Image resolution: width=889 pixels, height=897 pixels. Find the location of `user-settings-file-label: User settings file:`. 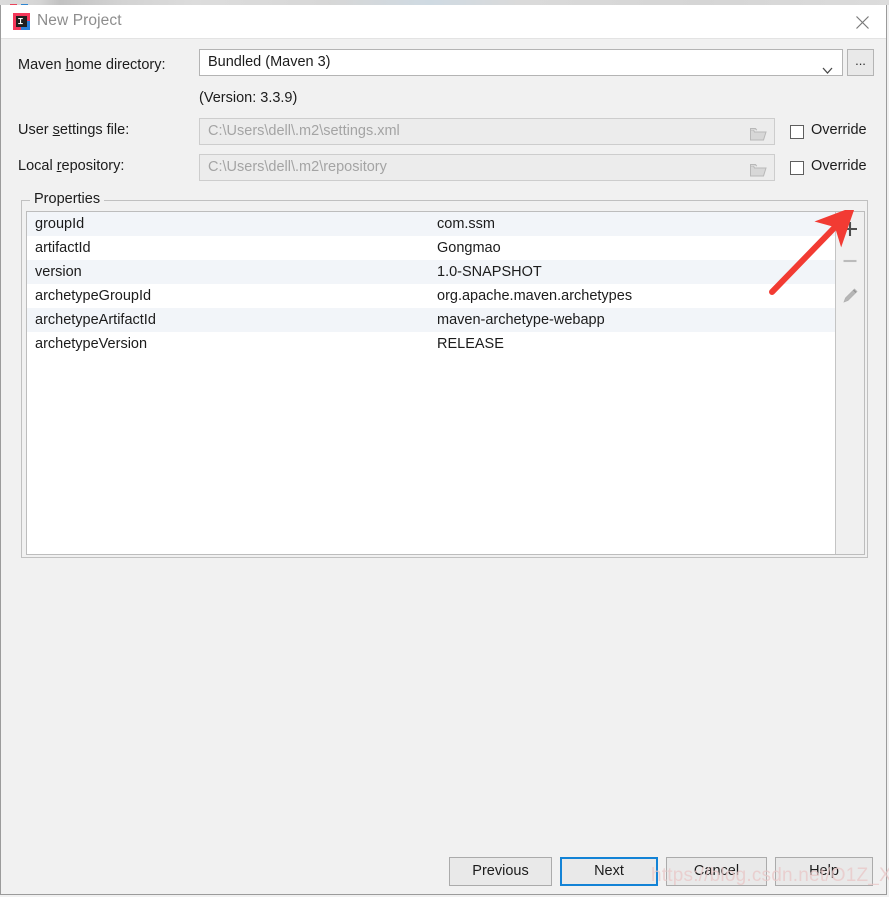

user-settings-file-label: User settings file: is located at coordinates (74, 130).